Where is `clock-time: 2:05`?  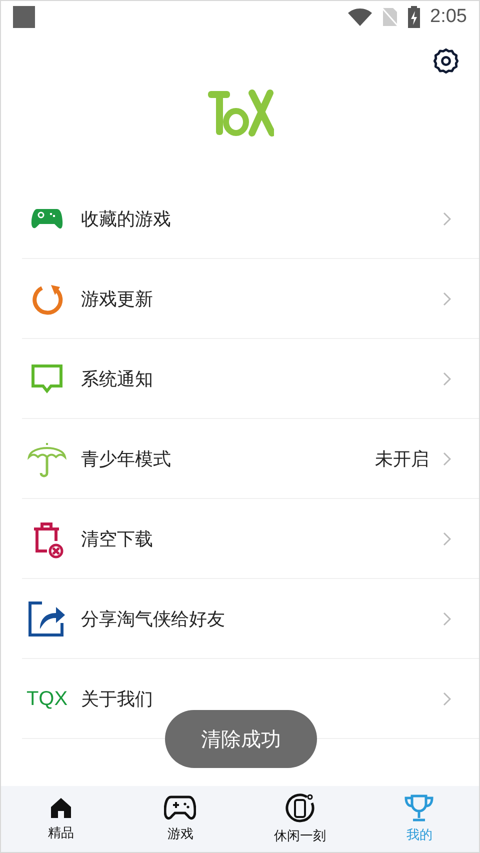 clock-time: 2:05 is located at coordinates (448, 17).